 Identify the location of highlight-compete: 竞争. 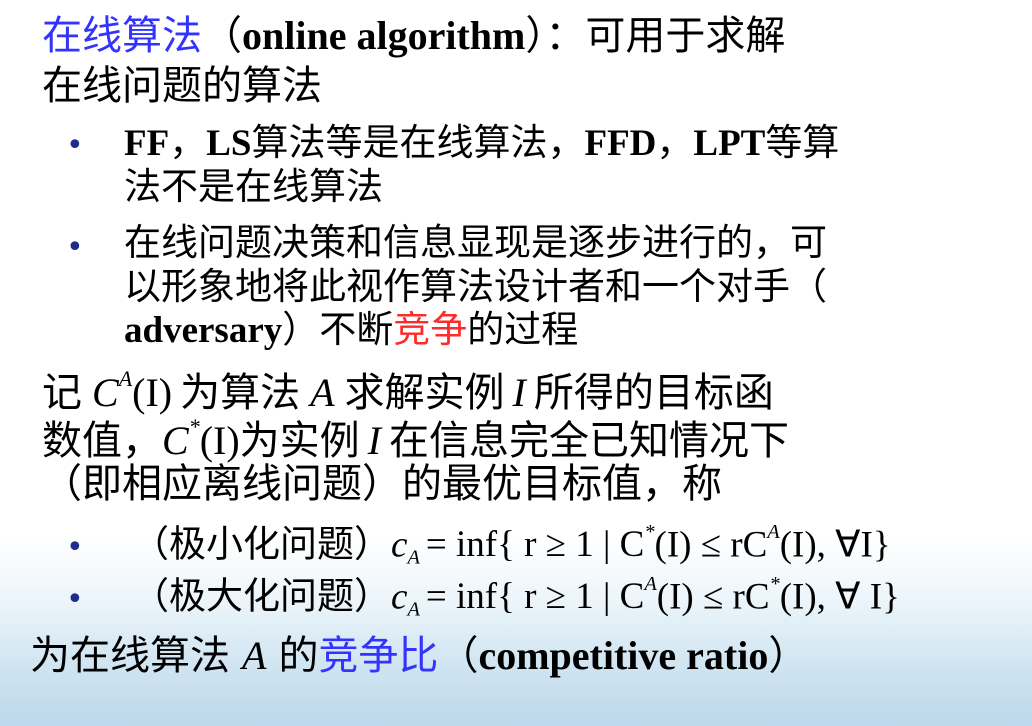
(430, 329).